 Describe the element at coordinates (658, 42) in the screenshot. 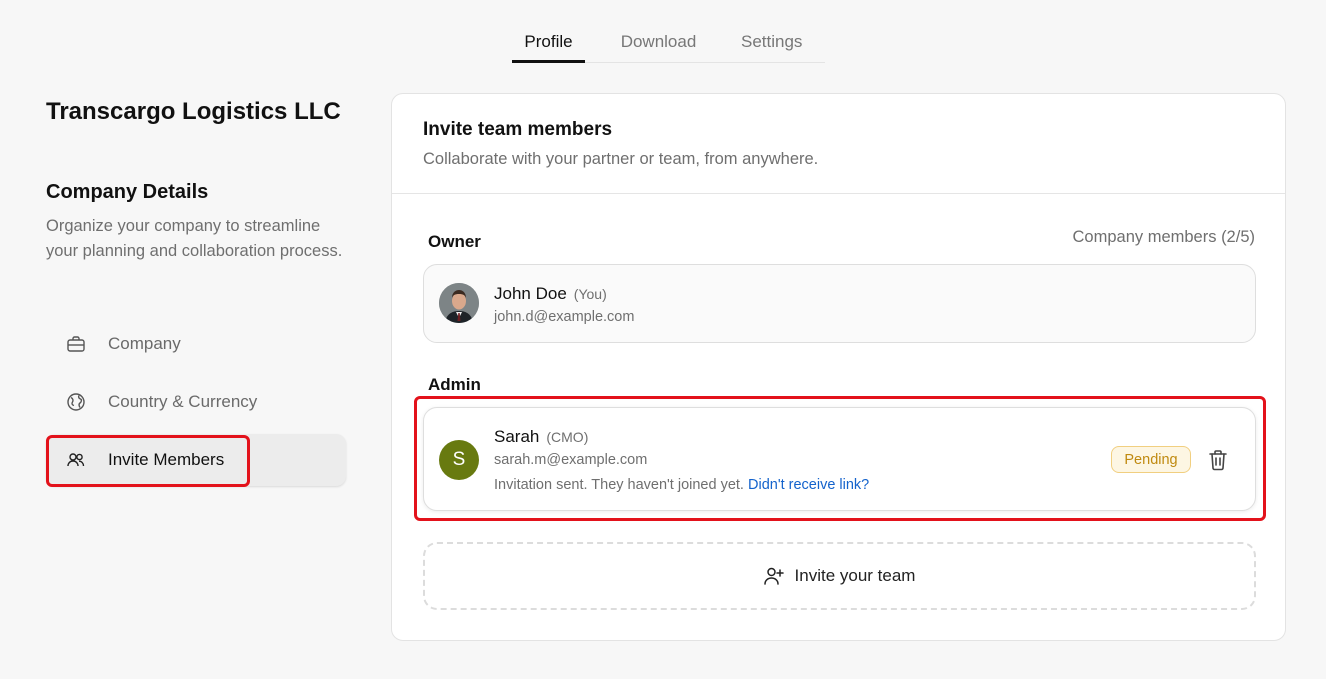

I see `tab-download: Download` at that location.